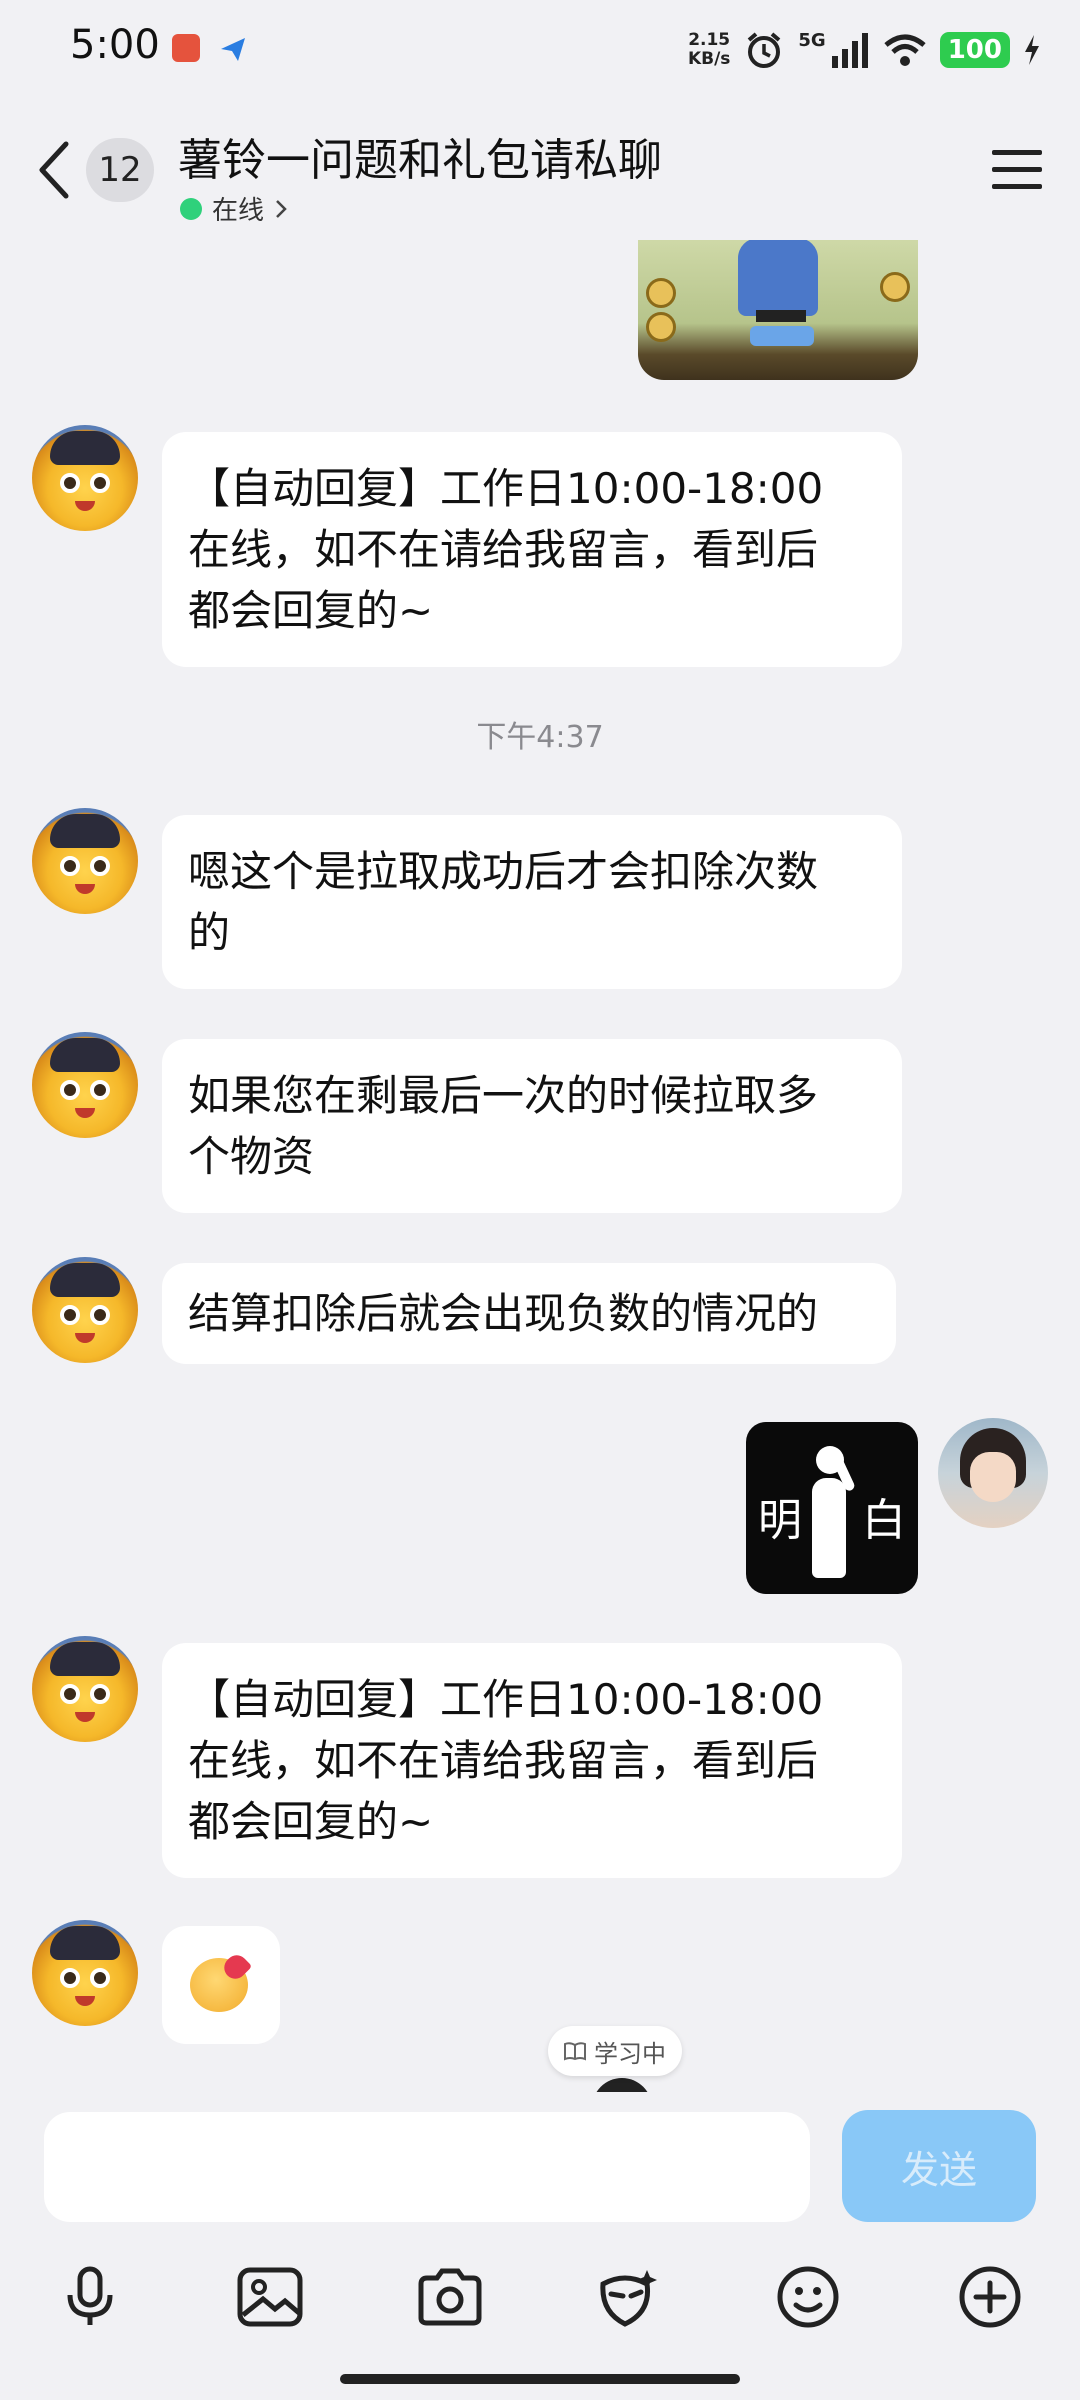  What do you see at coordinates (281, 208) in the screenshot?
I see `chevron-right-icon` at bounding box center [281, 208].